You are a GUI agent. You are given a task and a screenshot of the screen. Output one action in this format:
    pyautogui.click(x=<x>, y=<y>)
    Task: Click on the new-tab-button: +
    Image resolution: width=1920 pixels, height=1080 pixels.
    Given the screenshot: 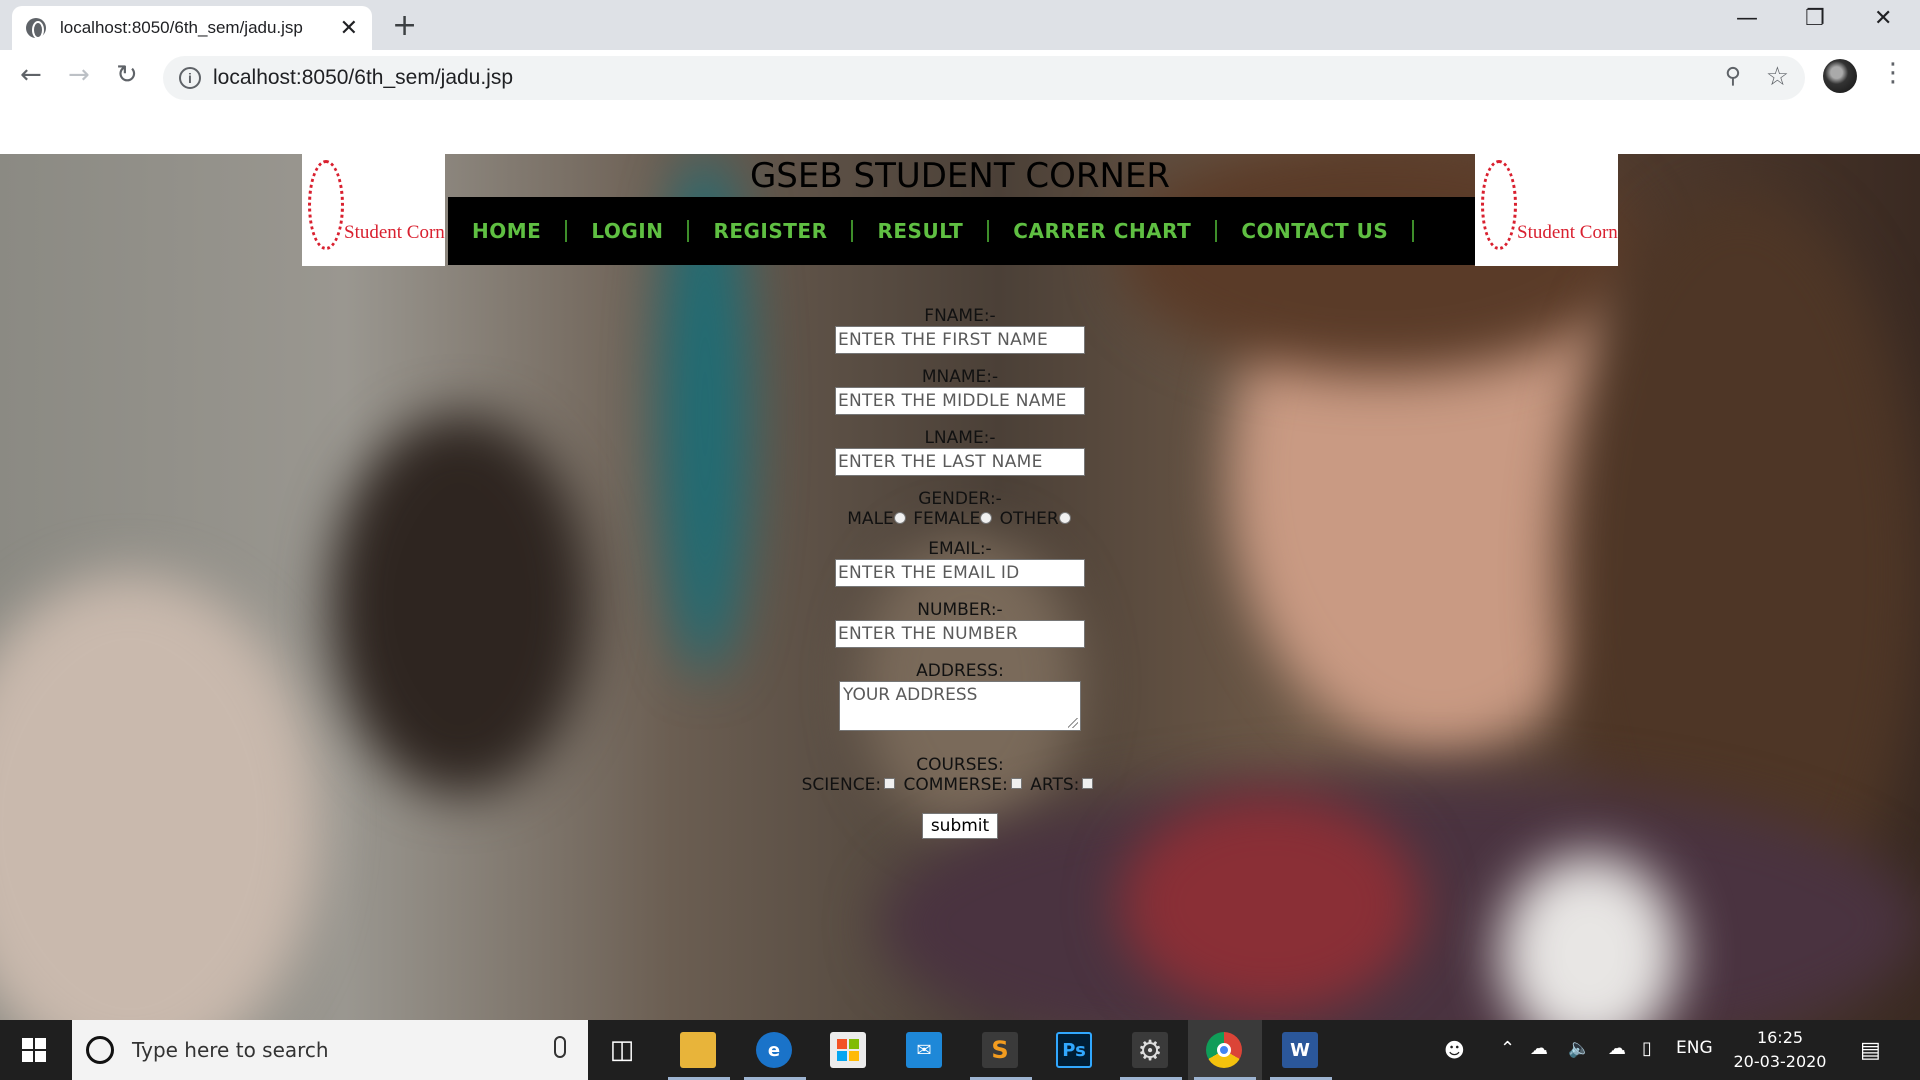 What is the action you would take?
    pyautogui.click(x=404, y=25)
    